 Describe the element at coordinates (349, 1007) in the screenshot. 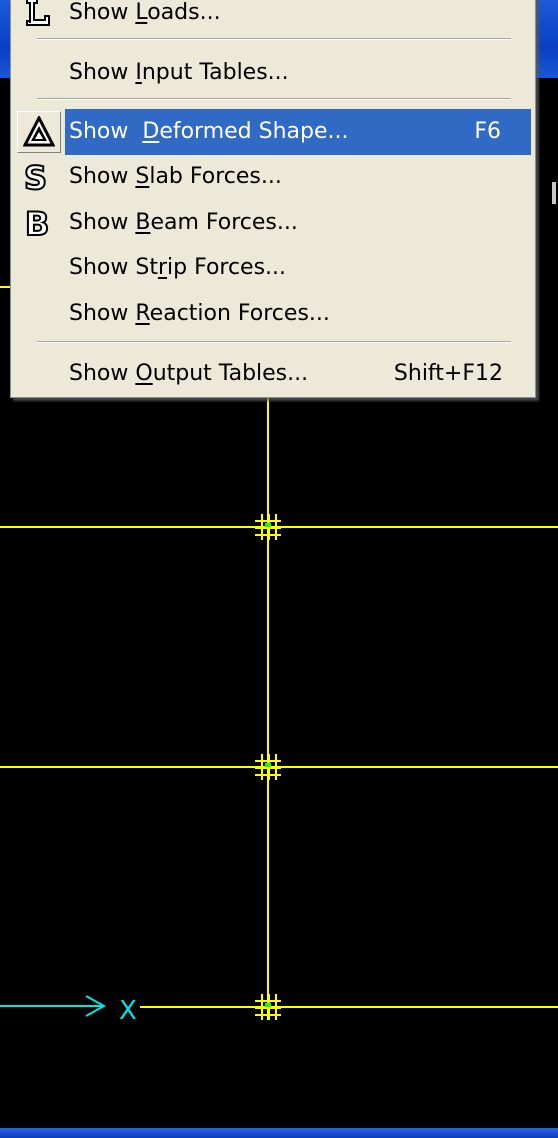

I see `grid-line-horizontal` at that location.